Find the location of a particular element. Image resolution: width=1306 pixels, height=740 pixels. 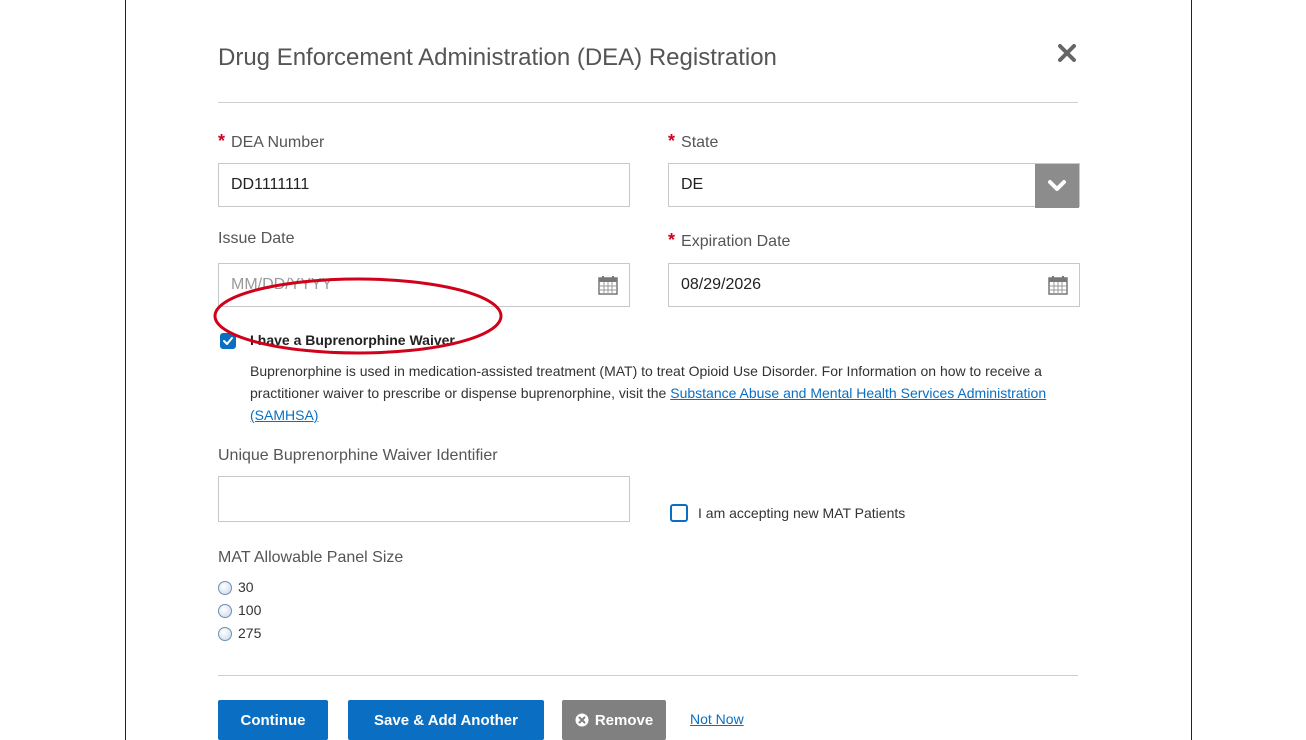

dea-number-label: * DEA Number is located at coordinates (271, 141).